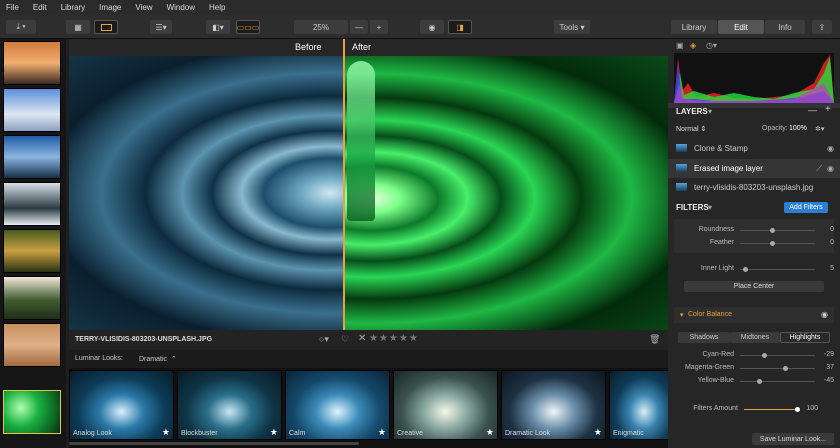 This screenshot has width=840, height=448. What do you see at coordinates (40, 7) in the screenshot?
I see `menu-edit: Edit` at bounding box center [40, 7].